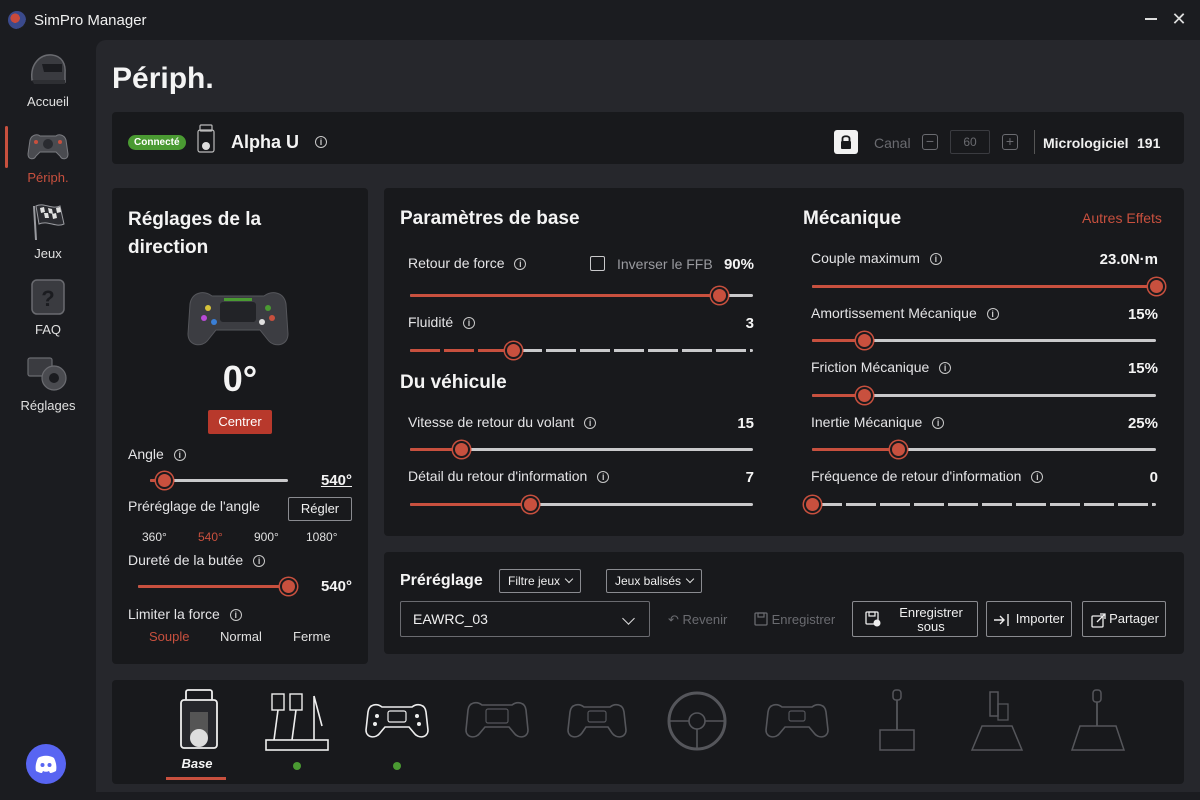  Describe the element at coordinates (186, 560) in the screenshot. I see `stop-hardness-label-text: Dureté de la butée` at that location.